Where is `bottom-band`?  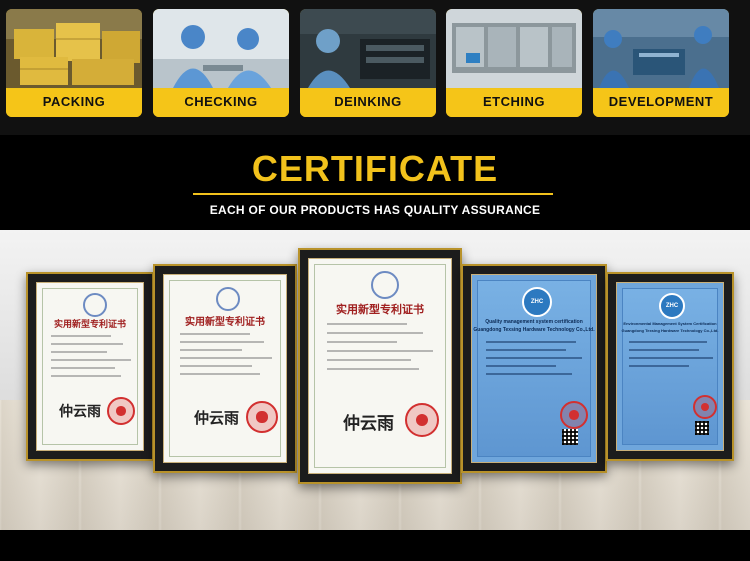 bottom-band is located at coordinates (375, 545).